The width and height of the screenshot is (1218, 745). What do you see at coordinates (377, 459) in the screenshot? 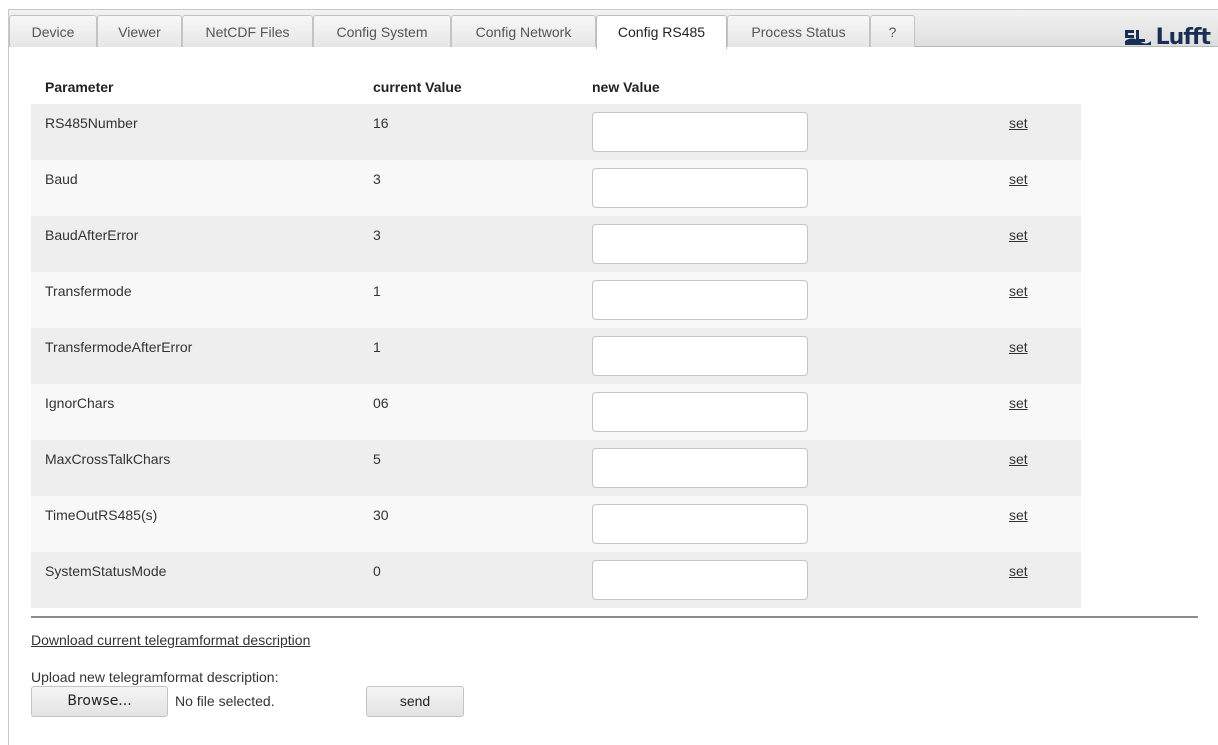
I see `current-value: 5` at bounding box center [377, 459].